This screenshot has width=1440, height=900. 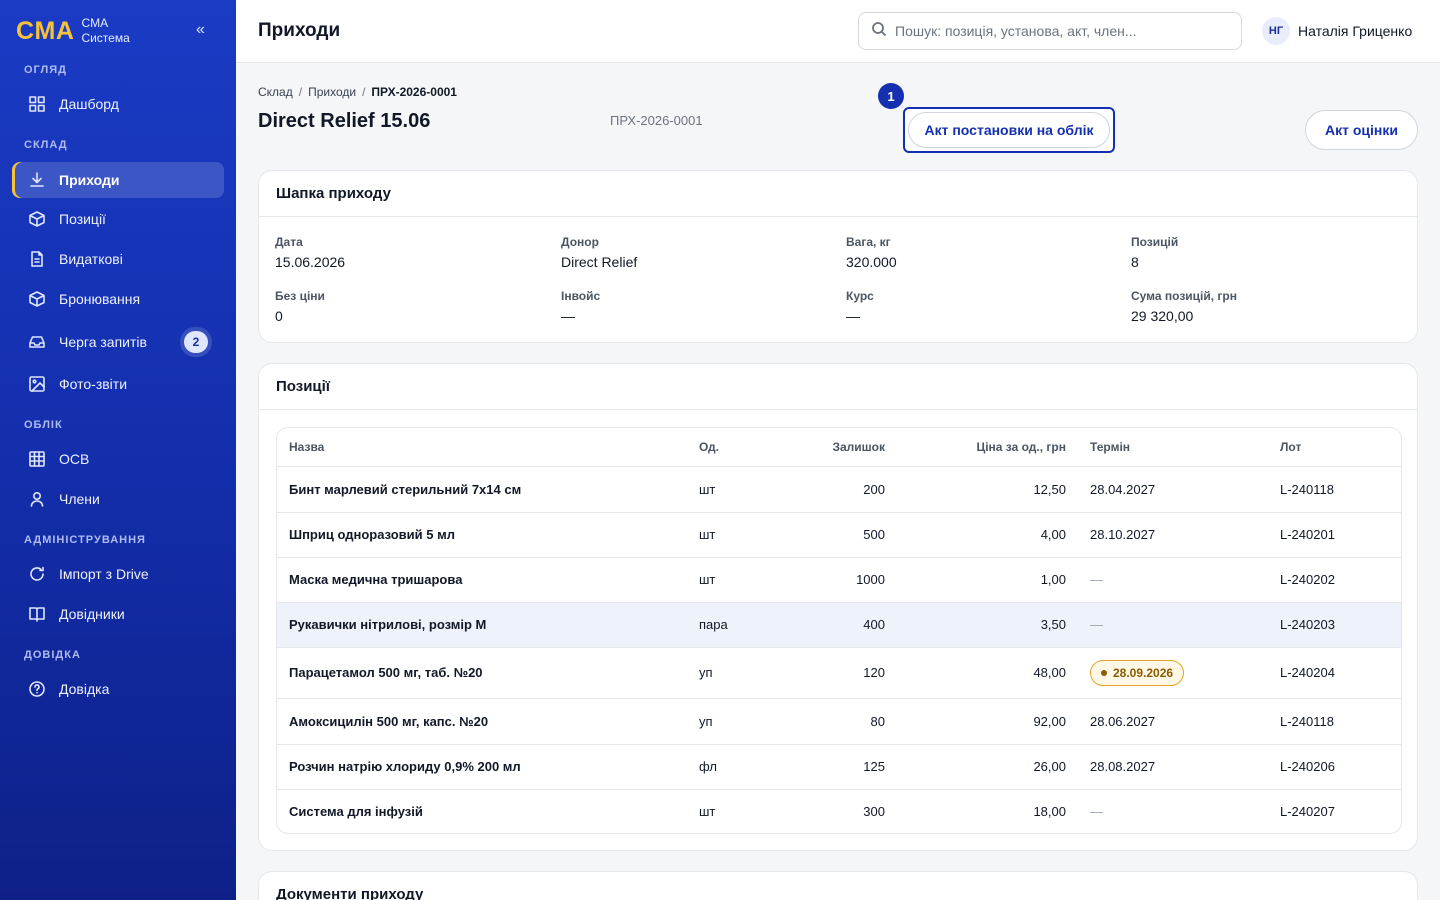 What do you see at coordinates (987, 447) in the screenshot?
I see `column-header-price: Ціна за од., грн` at bounding box center [987, 447].